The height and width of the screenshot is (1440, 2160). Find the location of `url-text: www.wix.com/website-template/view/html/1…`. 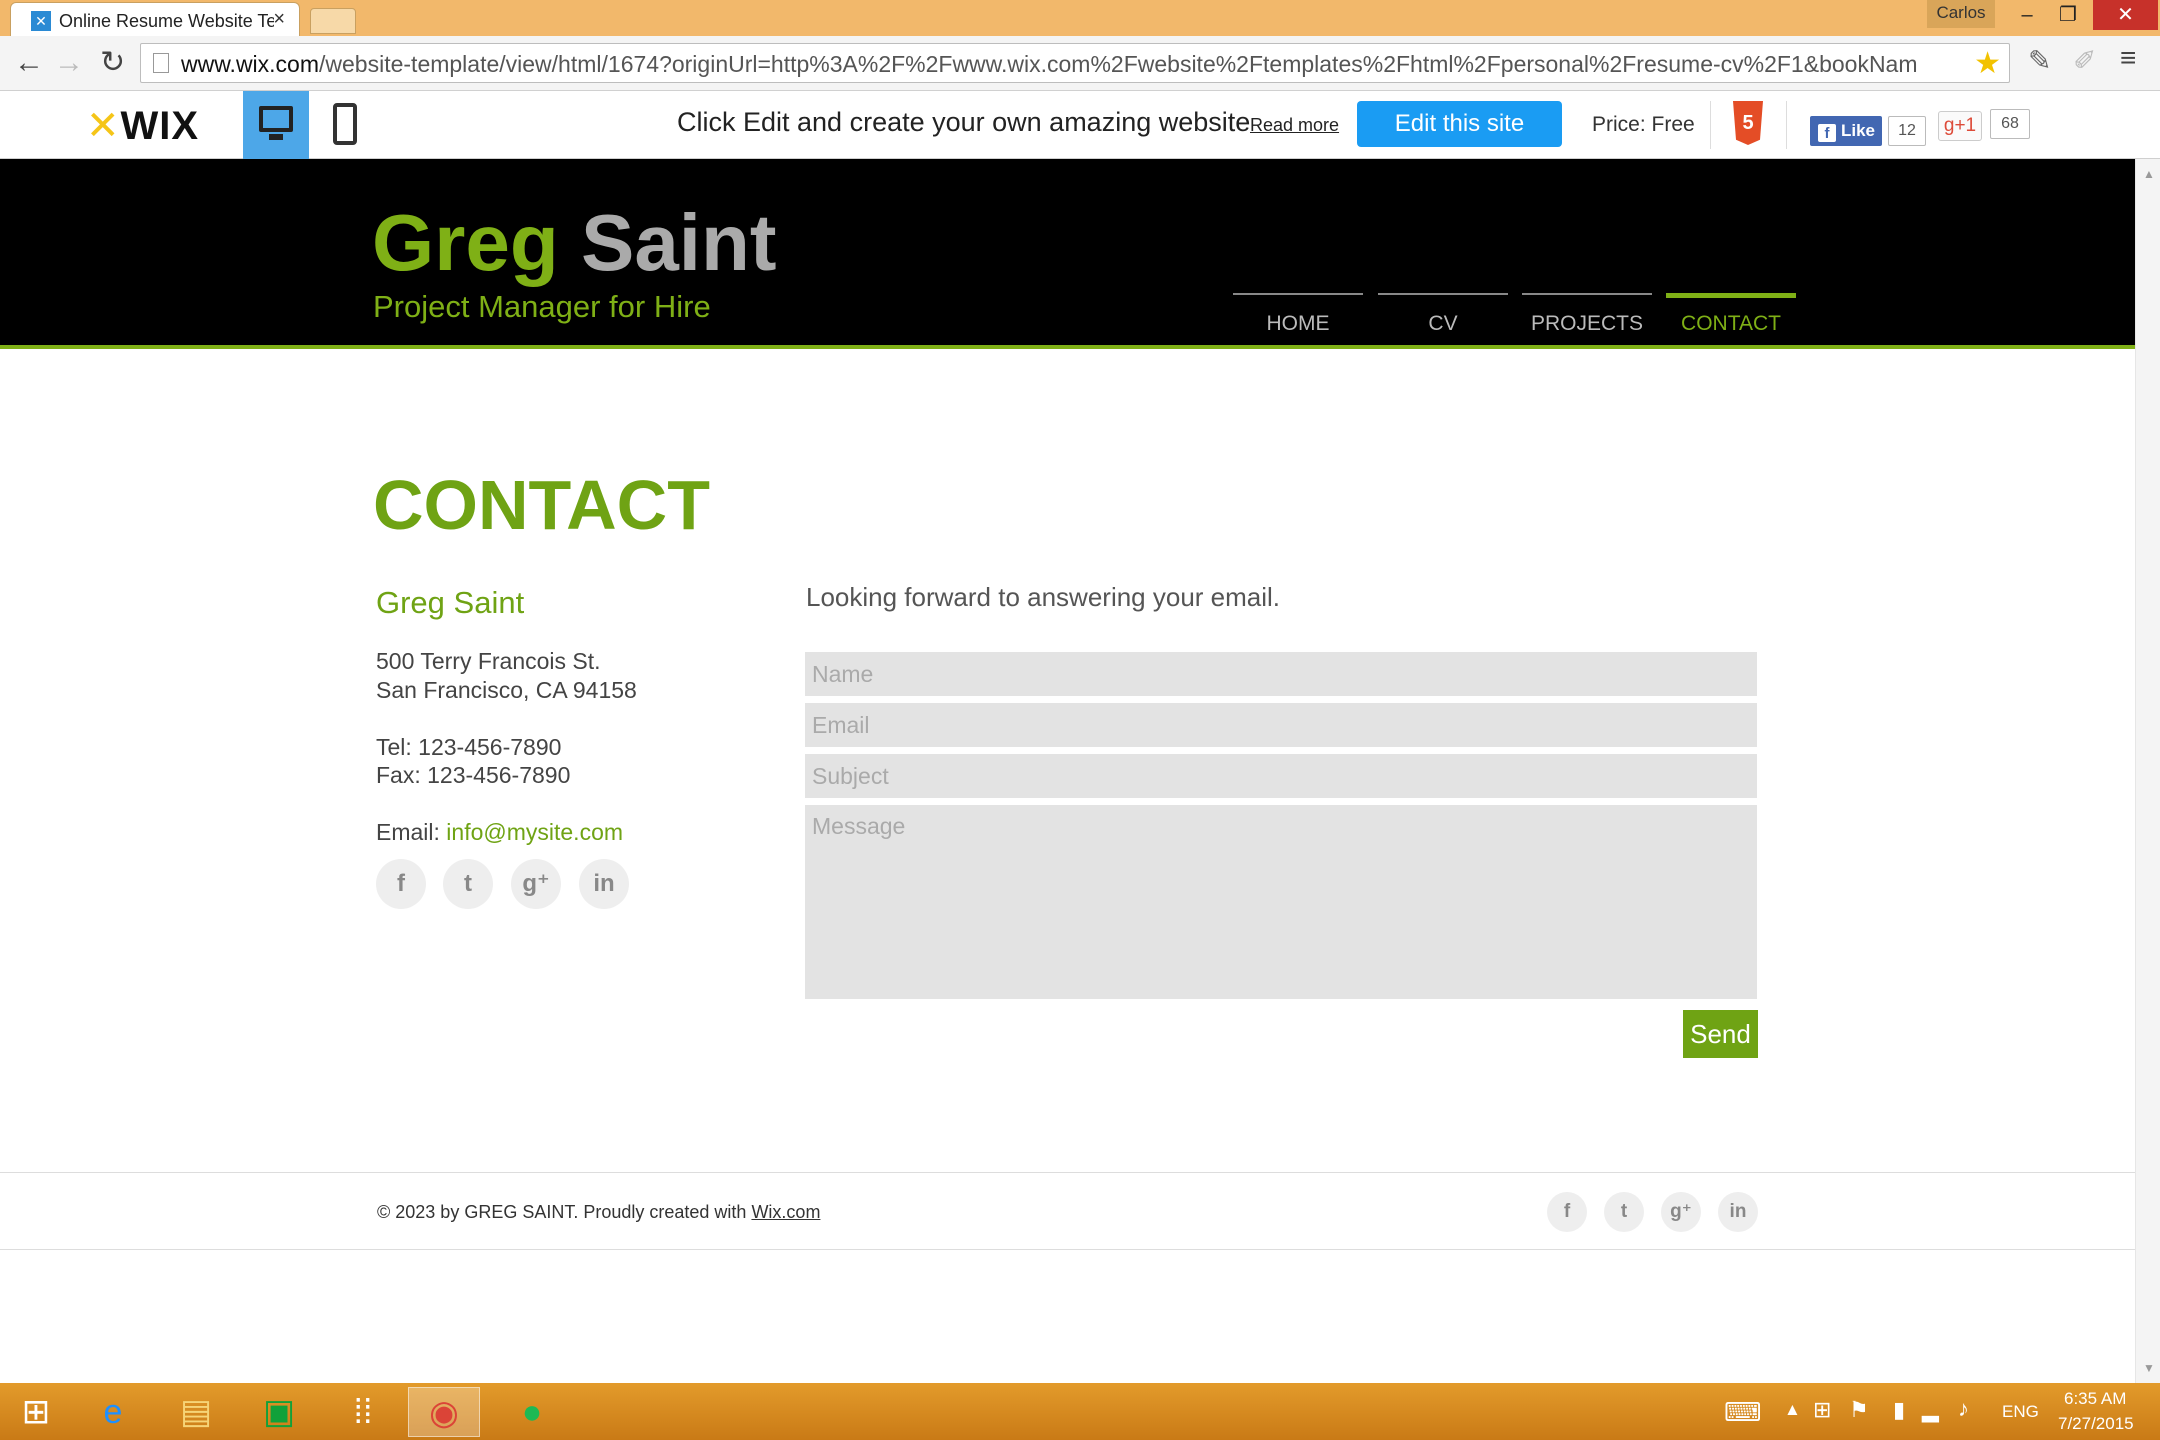

url-text: www.wix.com/website-template/view/html/1… is located at coordinates (1071, 64).